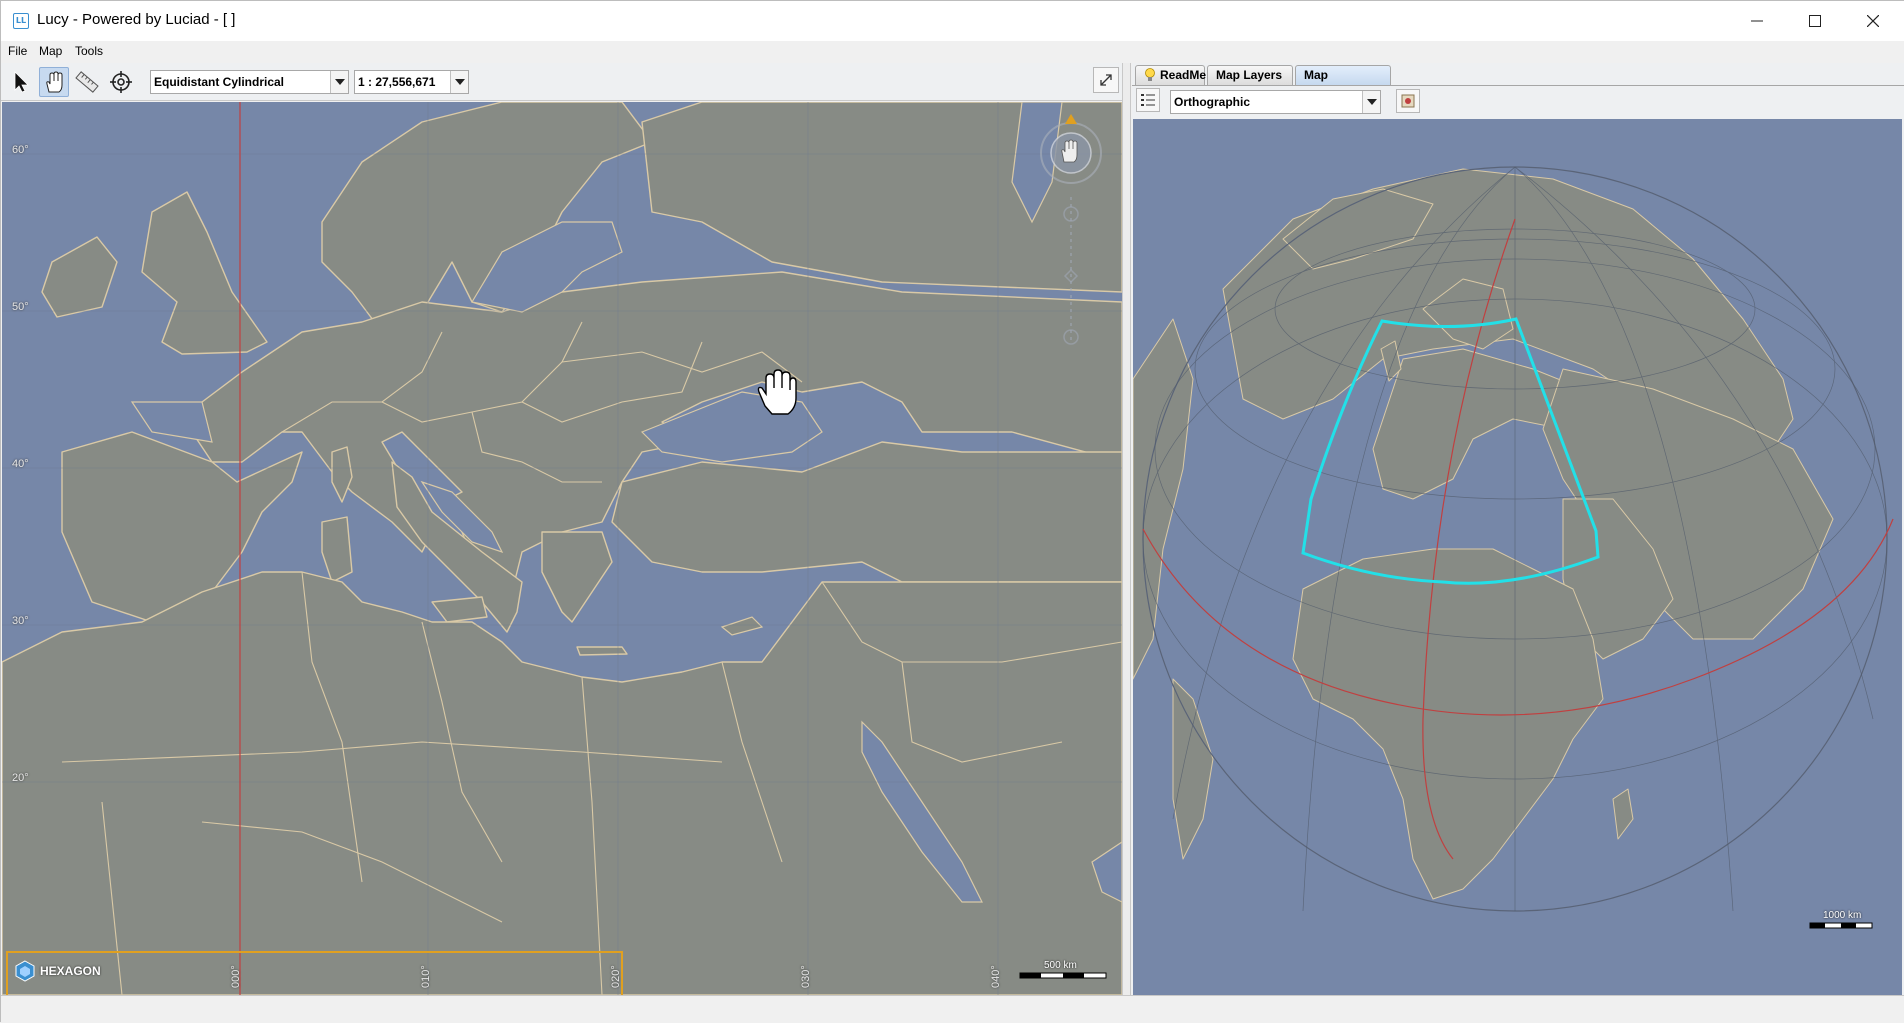 Image resolution: width=1904 pixels, height=1023 pixels. Describe the element at coordinates (1126, 529) in the screenshot. I see `panel-splitter` at that location.